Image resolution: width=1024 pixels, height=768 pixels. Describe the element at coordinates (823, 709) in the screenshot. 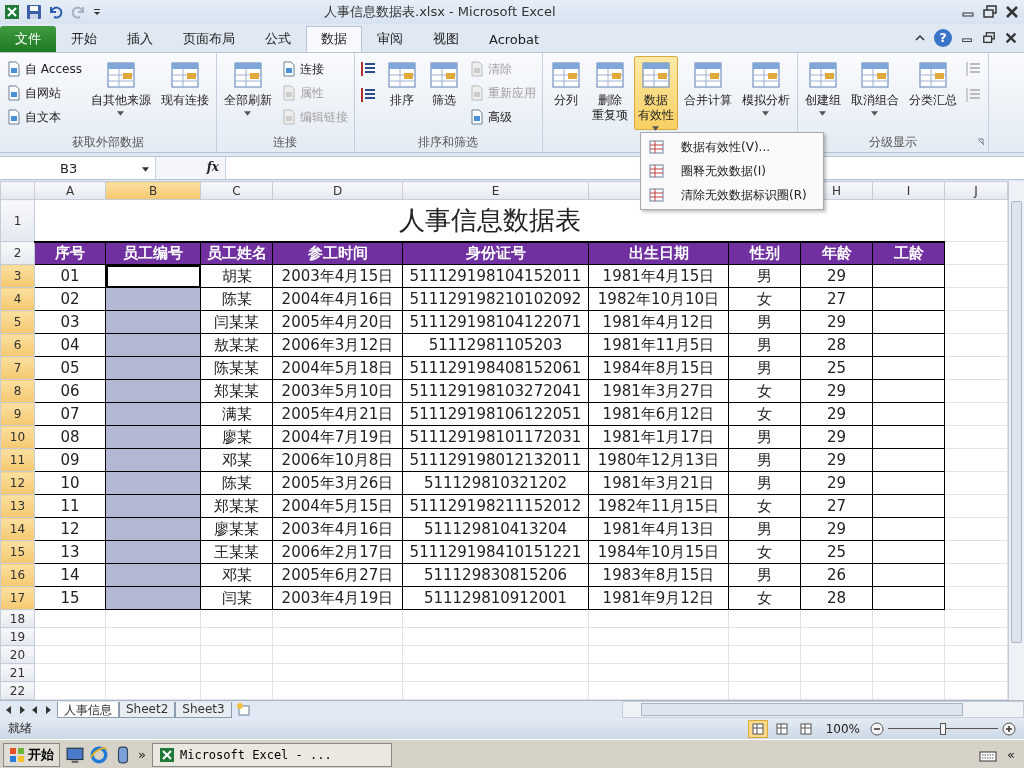

I see `horizontal-scrollbar` at that location.